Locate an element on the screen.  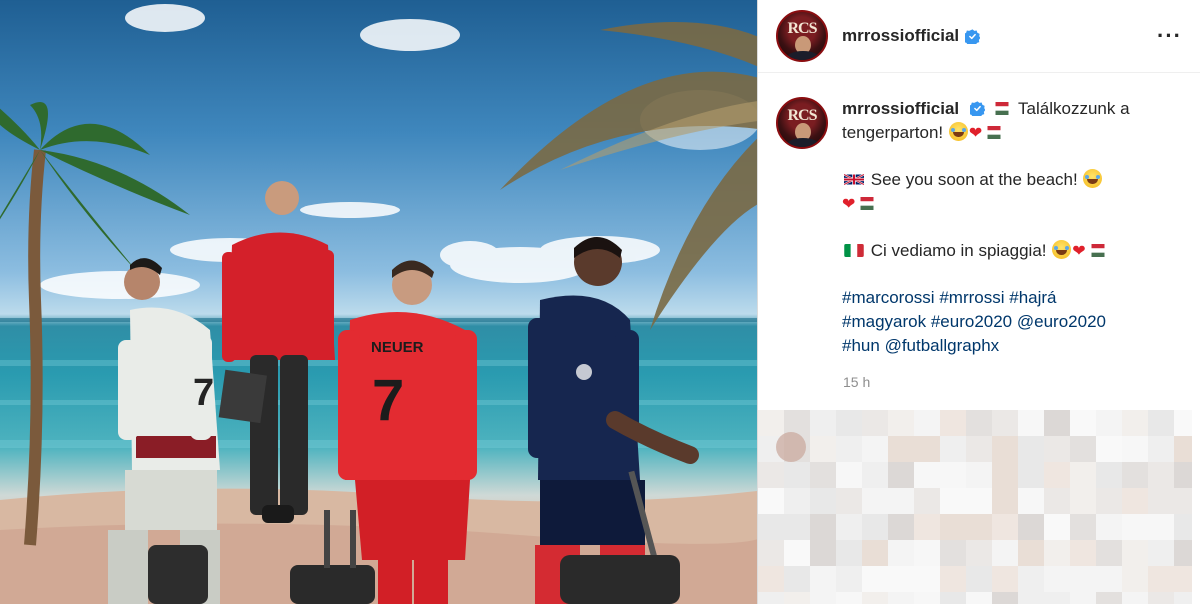
more-horizontal-icon: ··· is located at coordinates (1169, 36).